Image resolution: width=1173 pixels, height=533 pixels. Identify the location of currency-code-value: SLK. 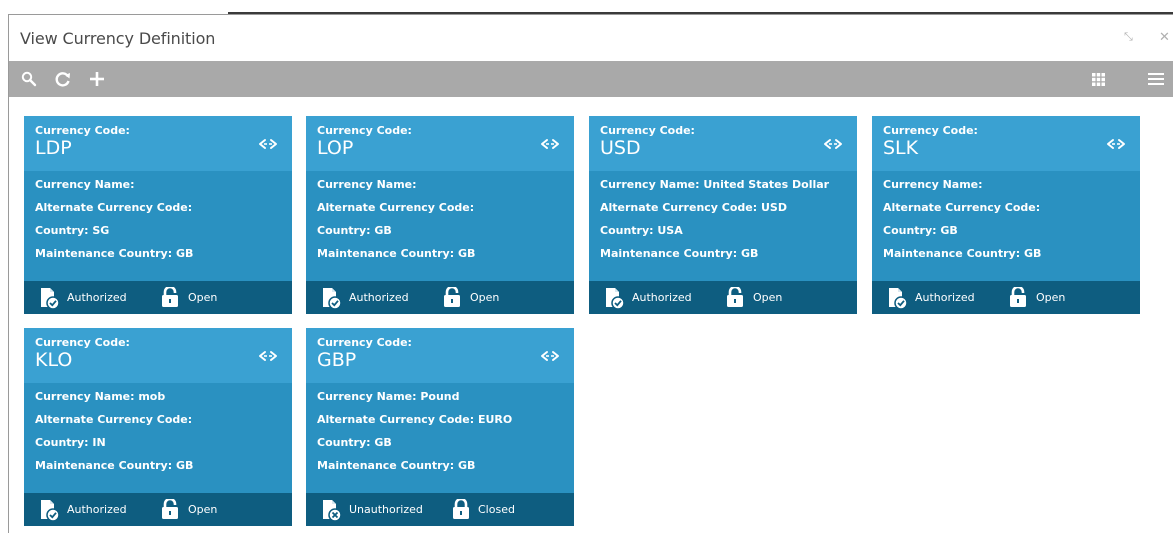
(901, 148).